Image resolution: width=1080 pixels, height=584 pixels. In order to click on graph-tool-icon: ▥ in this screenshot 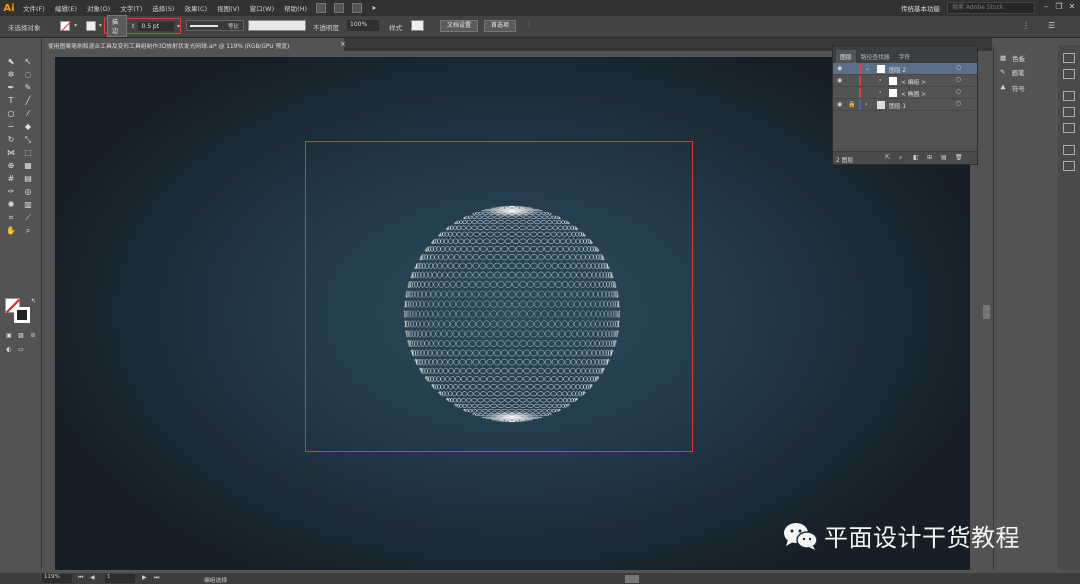, I will do `click(28, 204)`.